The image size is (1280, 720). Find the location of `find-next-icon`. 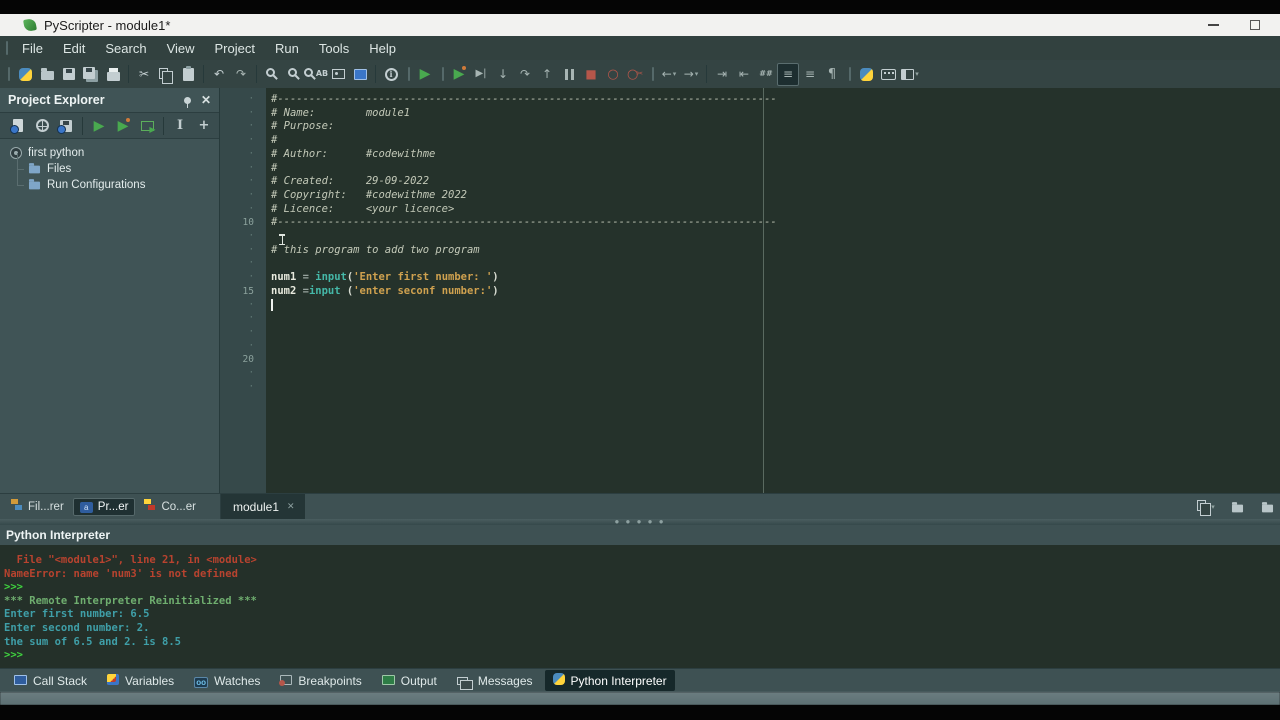

find-next-icon is located at coordinates (294, 74).